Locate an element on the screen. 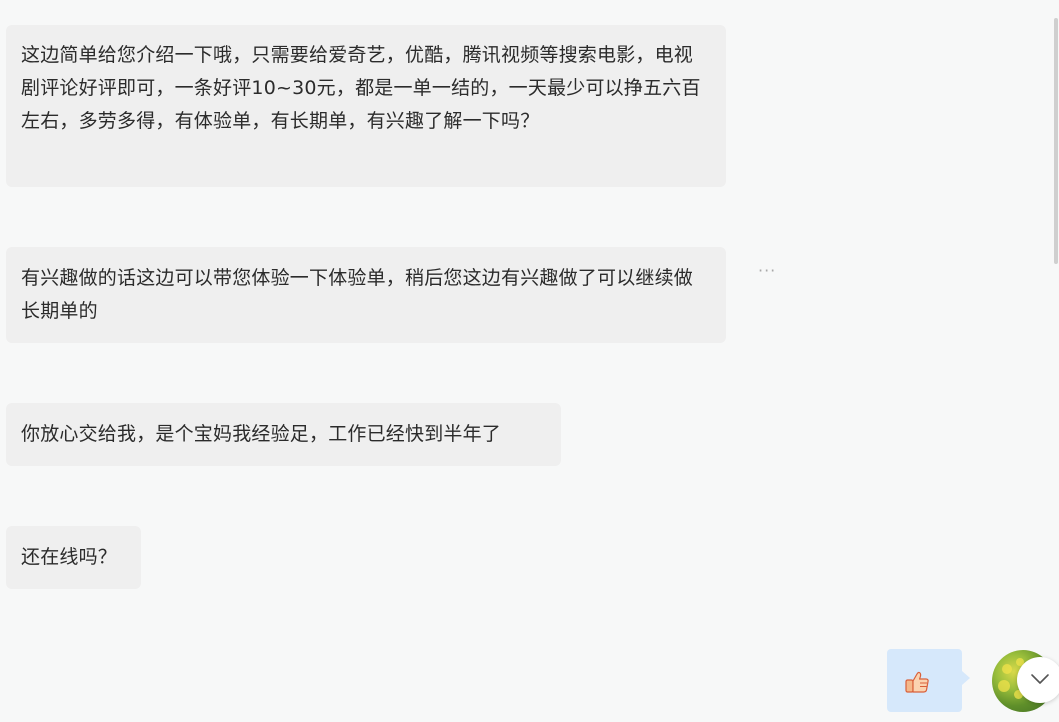 The image size is (1059, 722). thumbs-up-icon is located at coordinates (918, 682).